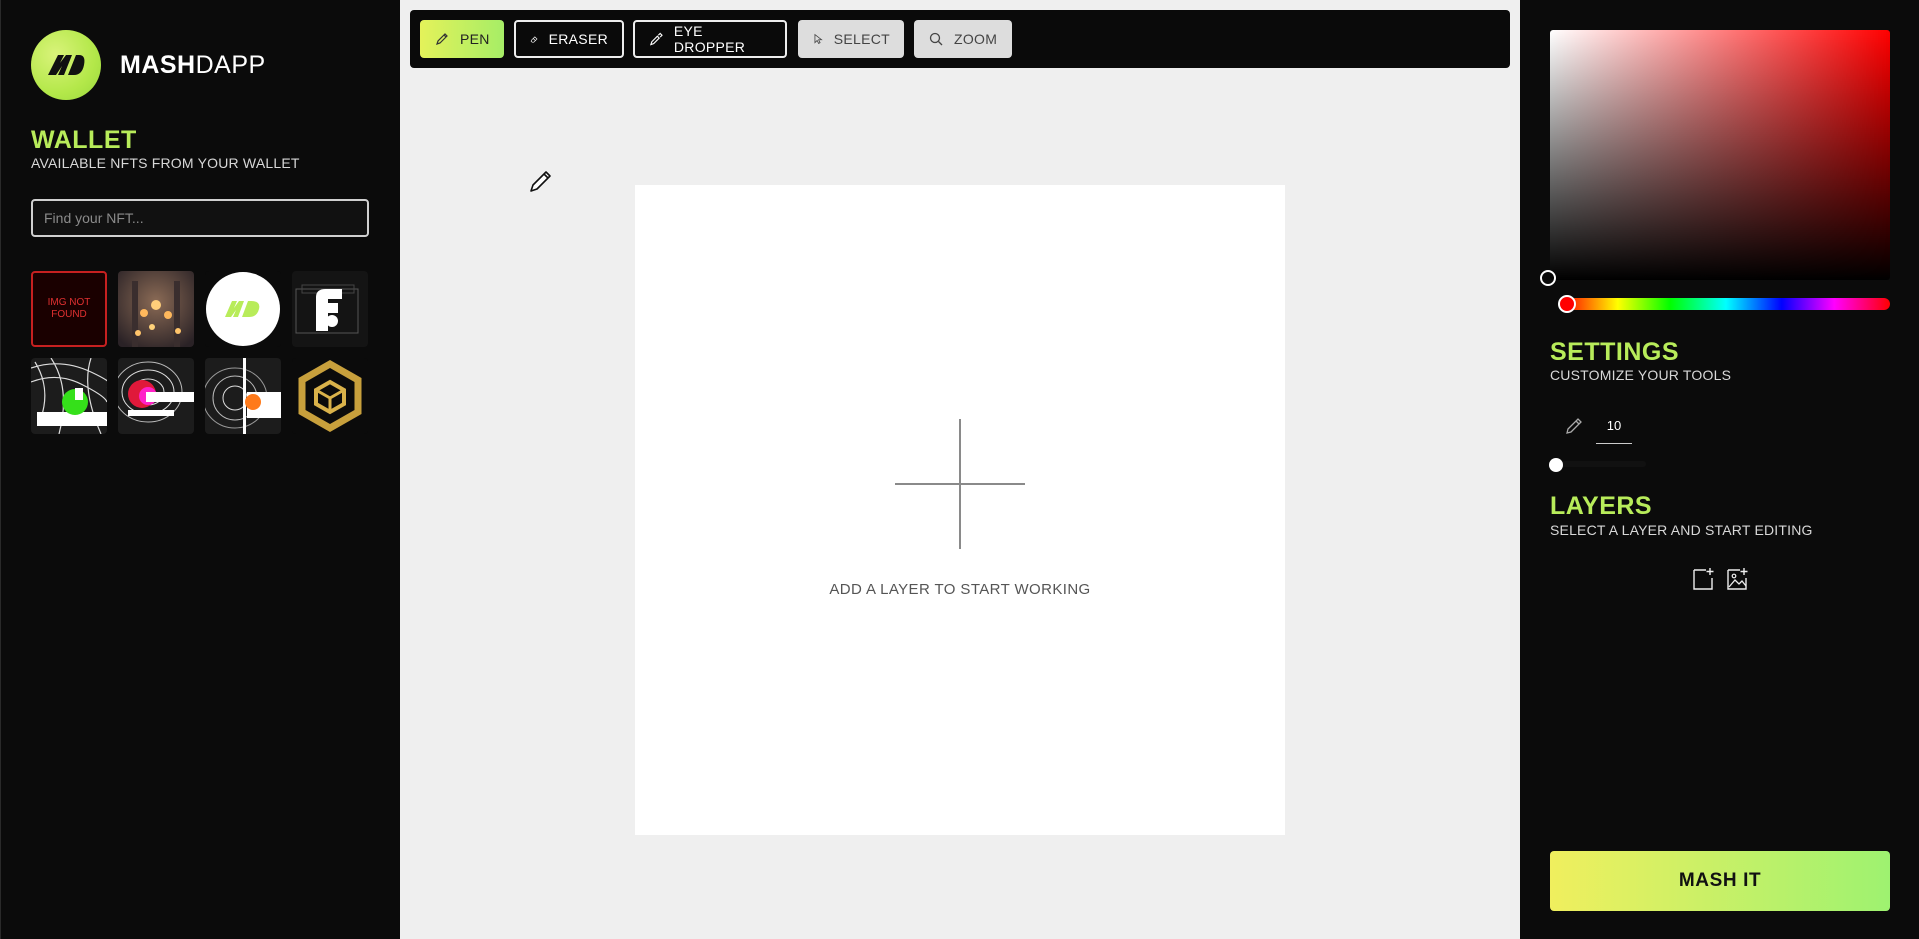 The width and height of the screenshot is (1919, 939). I want to click on pink-swirl-image, so click(156, 396).